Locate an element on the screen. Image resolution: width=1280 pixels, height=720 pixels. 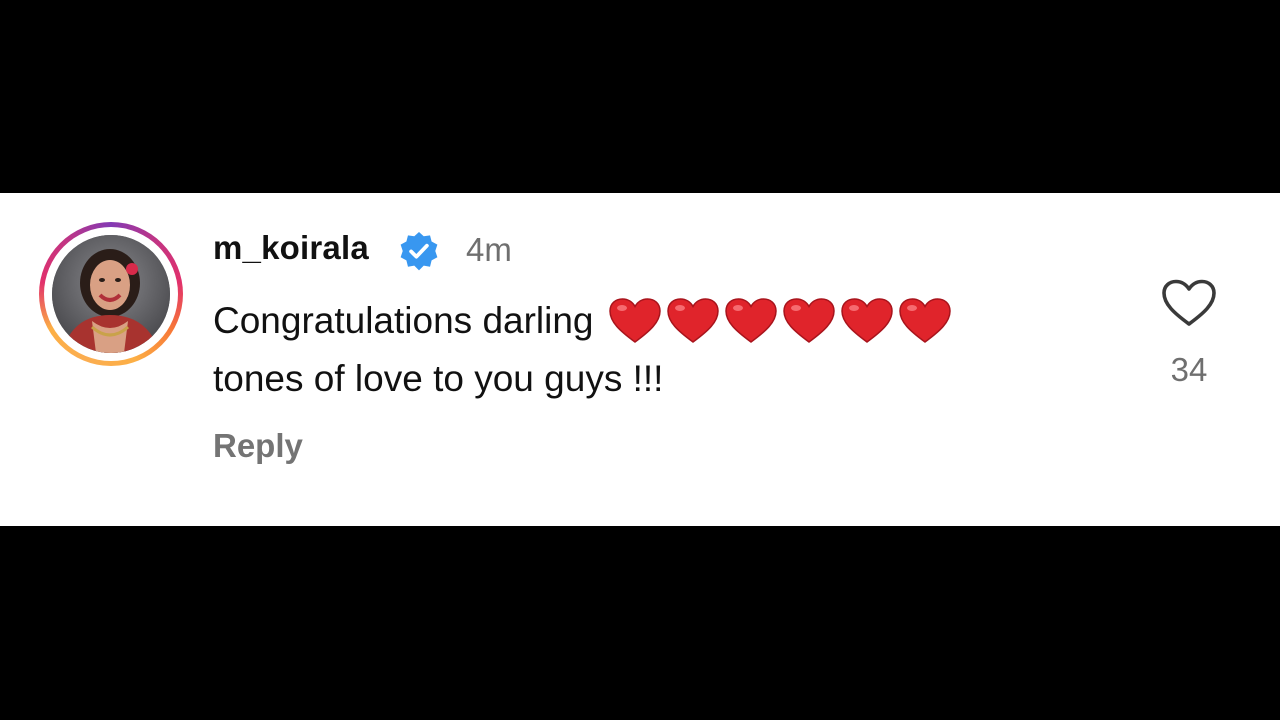
avatar-image is located at coordinates (111, 294).